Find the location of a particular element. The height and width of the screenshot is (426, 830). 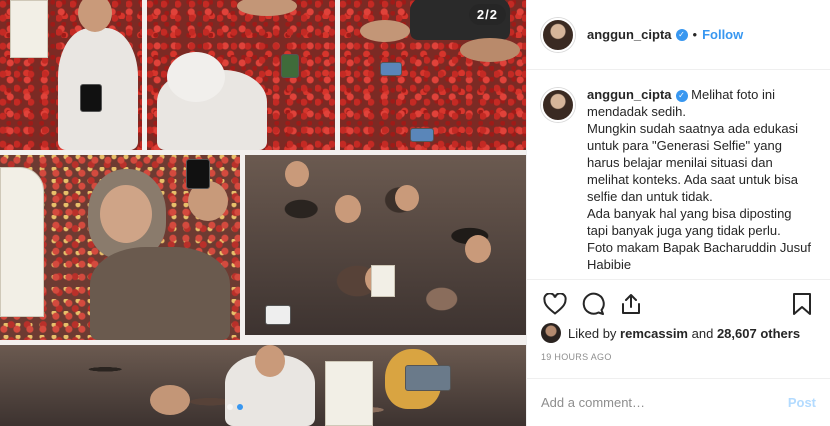

liker-avatar is located at coordinates (551, 333).